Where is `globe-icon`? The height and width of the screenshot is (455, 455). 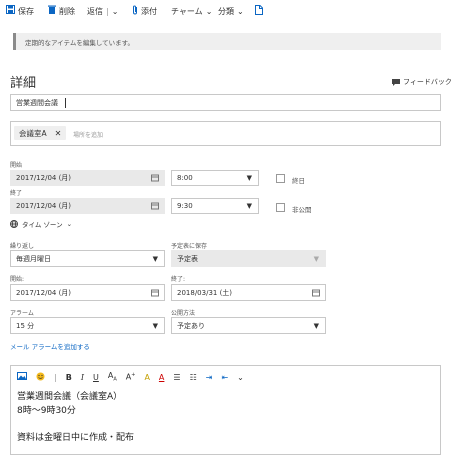 globe-icon is located at coordinates (14, 224).